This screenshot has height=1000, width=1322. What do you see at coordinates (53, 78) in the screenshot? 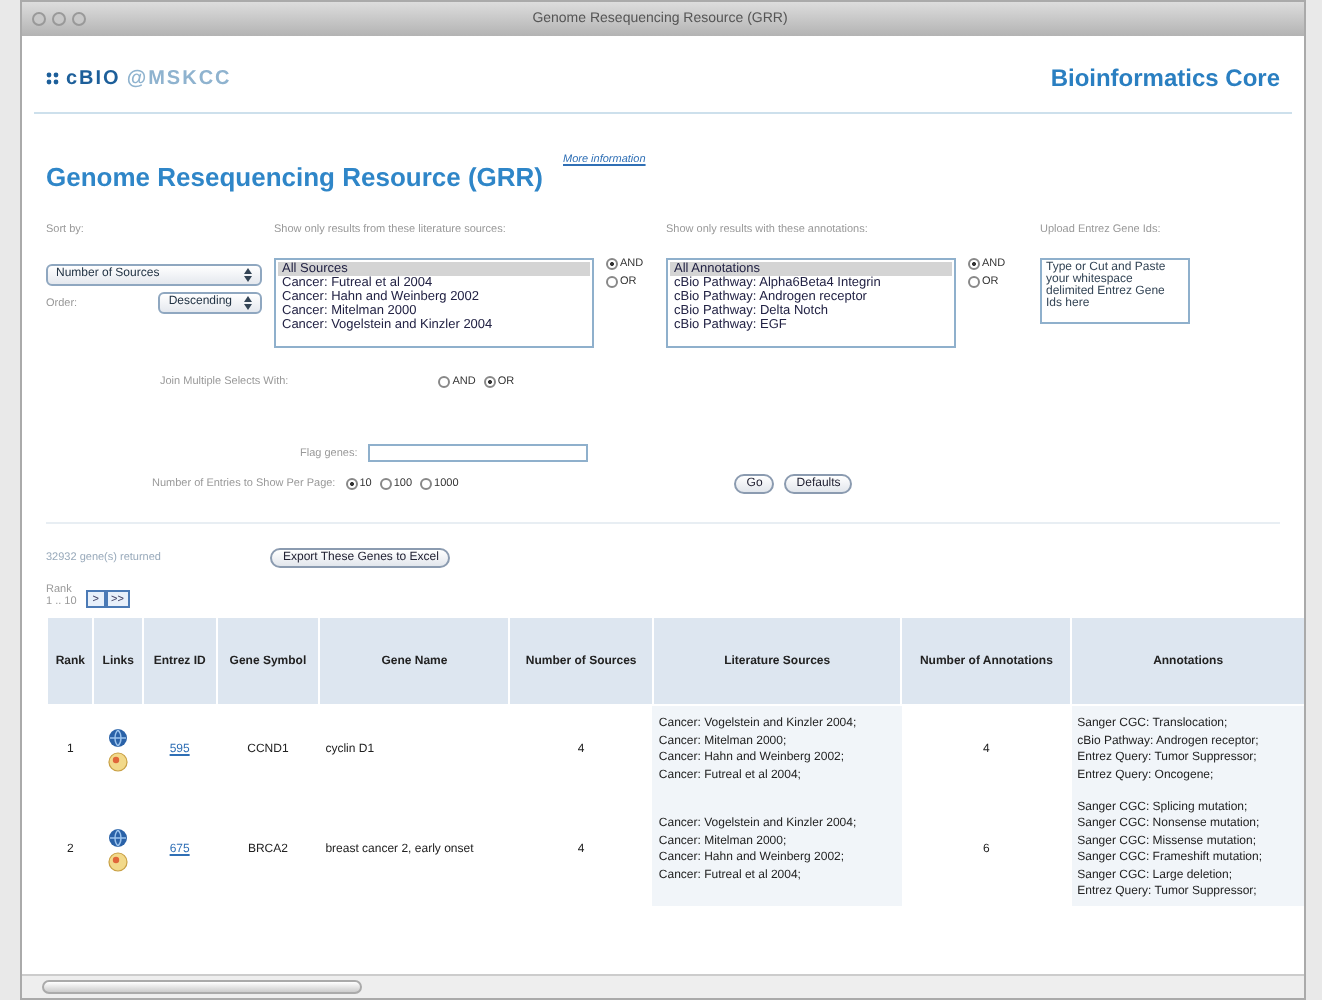
I see `dots-icon` at bounding box center [53, 78].